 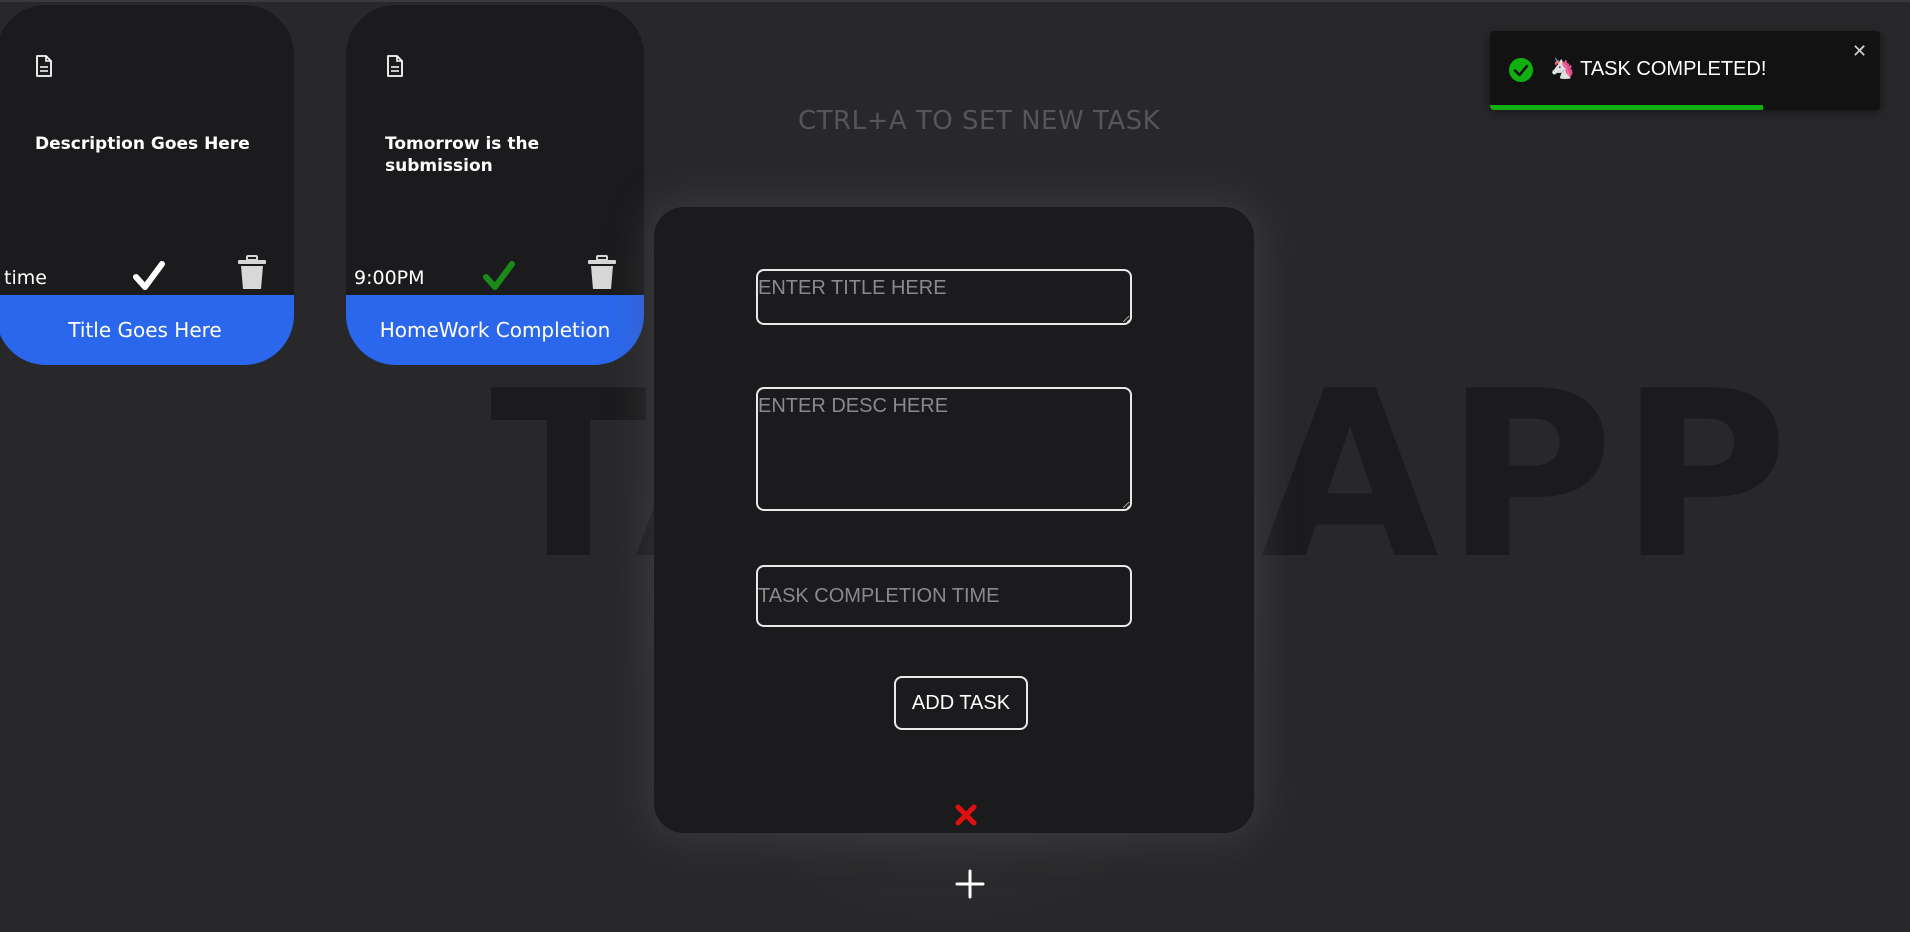 What do you see at coordinates (389, 278) in the screenshot?
I see `task-time: 9:00PM` at bounding box center [389, 278].